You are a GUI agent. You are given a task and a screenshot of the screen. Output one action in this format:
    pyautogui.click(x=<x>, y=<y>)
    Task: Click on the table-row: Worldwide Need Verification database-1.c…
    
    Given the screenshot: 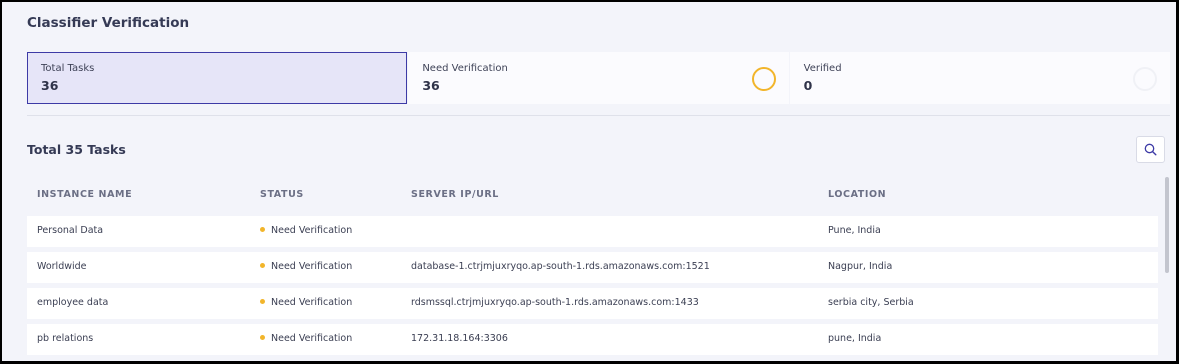 What is the action you would take?
    pyautogui.click(x=592, y=267)
    